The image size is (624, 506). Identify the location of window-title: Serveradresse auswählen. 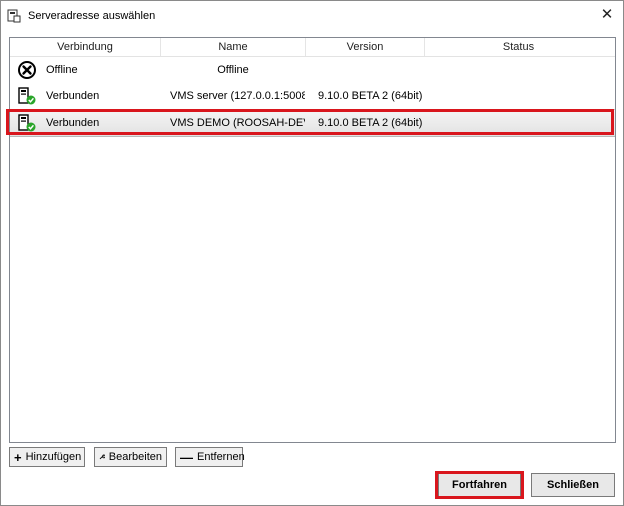
(92, 16).